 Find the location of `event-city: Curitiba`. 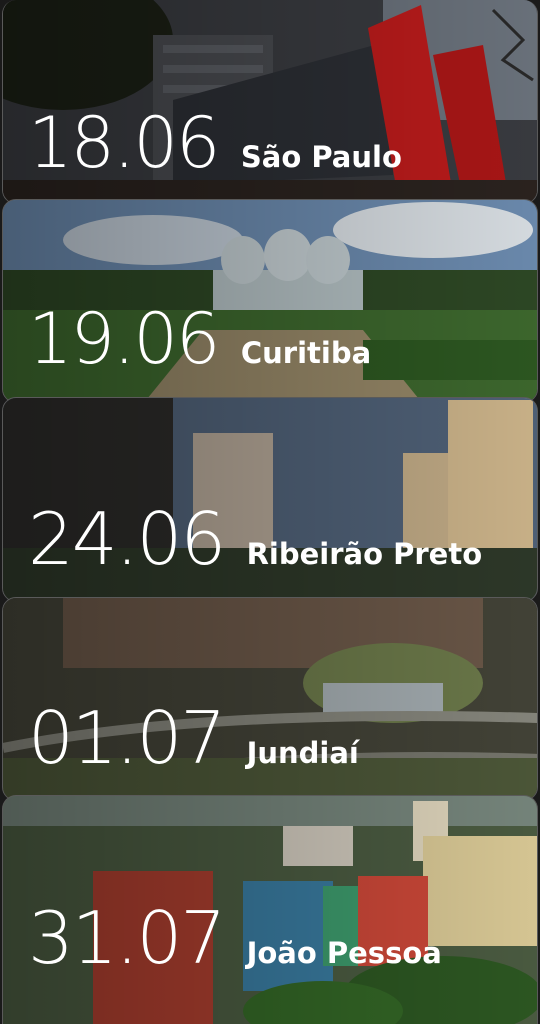

event-city: Curitiba is located at coordinates (306, 353).